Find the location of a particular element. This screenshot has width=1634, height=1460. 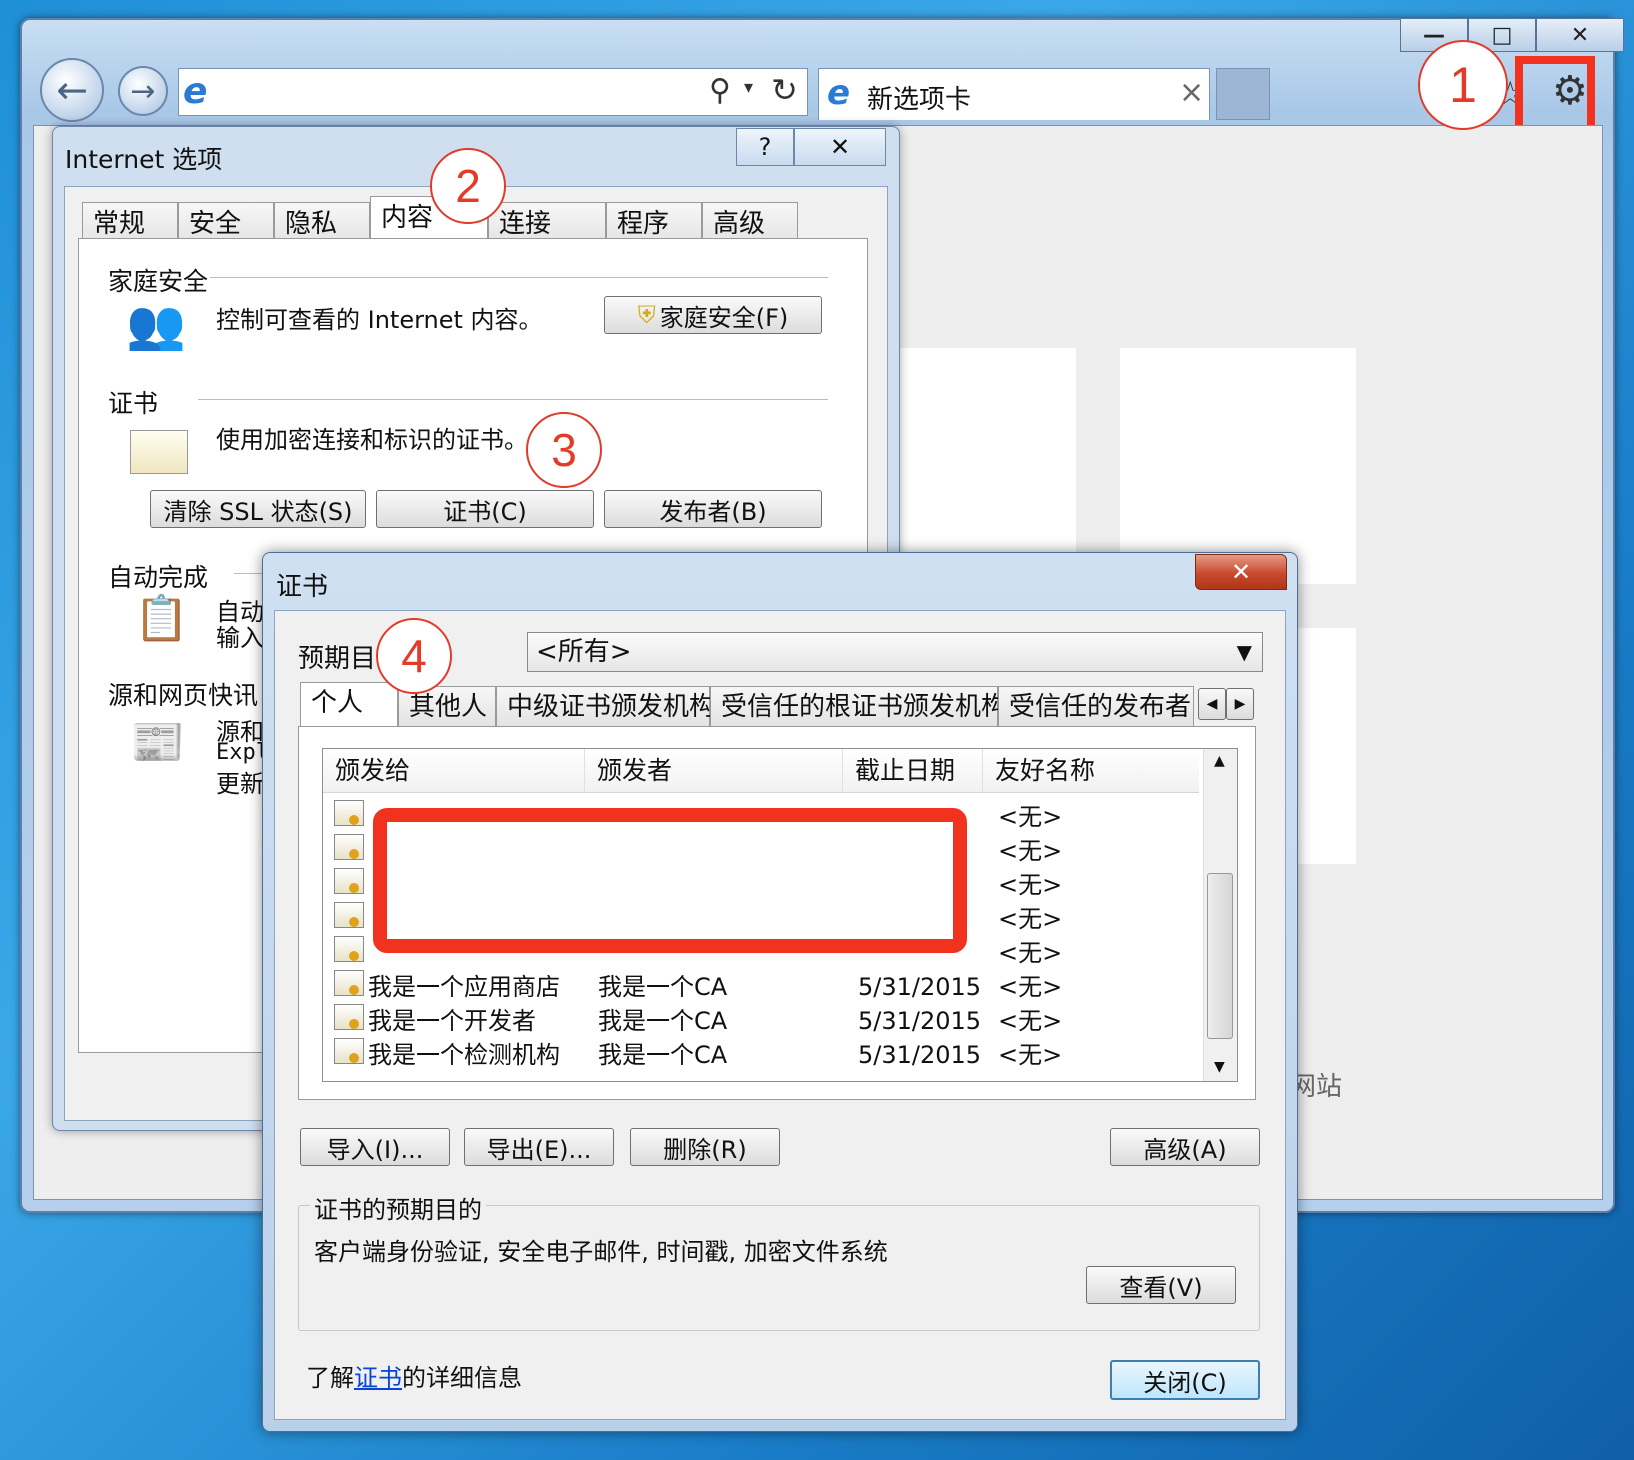

purpose-value: <所有> is located at coordinates (584, 652).